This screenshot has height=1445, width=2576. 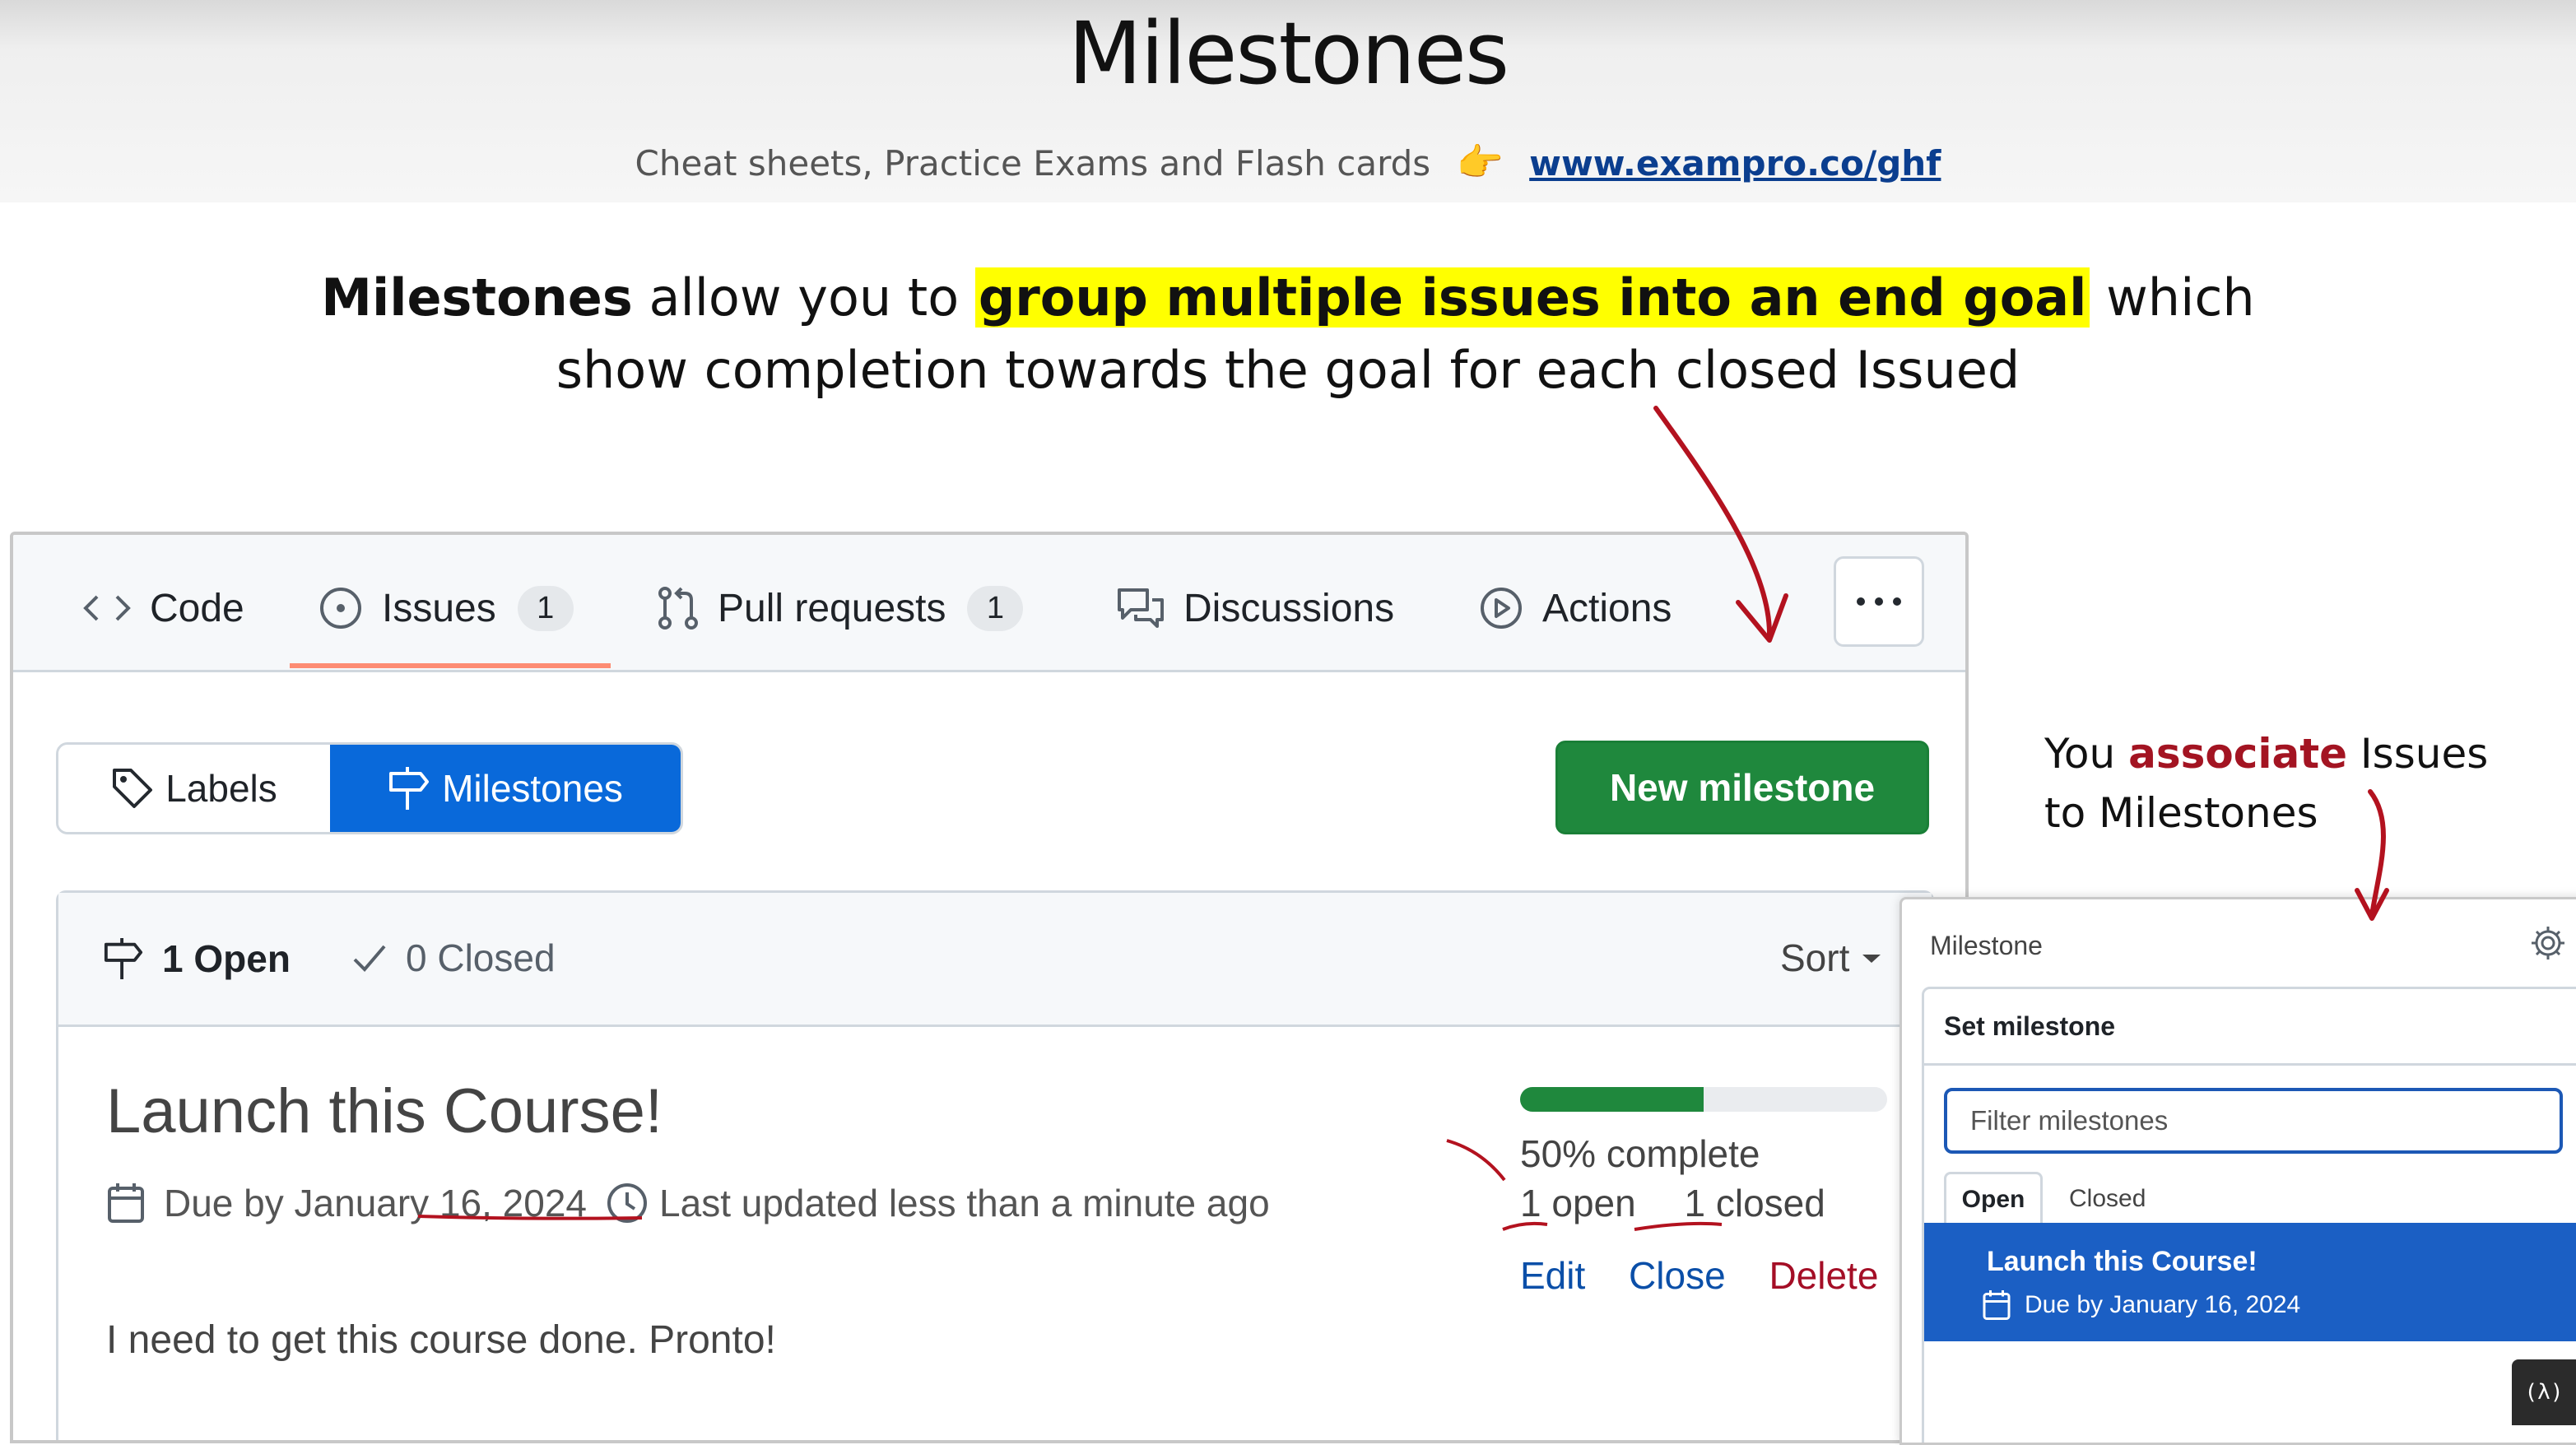 What do you see at coordinates (1612, 1099) in the screenshot?
I see `progress-fill` at bounding box center [1612, 1099].